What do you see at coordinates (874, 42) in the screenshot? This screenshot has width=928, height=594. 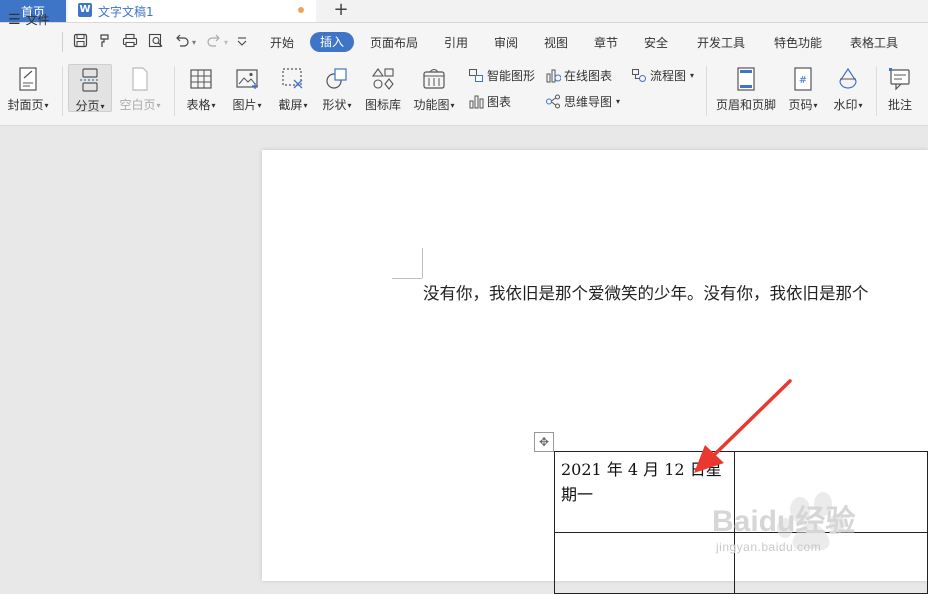 I see `menu-tab-table-tools: 表格工具` at bounding box center [874, 42].